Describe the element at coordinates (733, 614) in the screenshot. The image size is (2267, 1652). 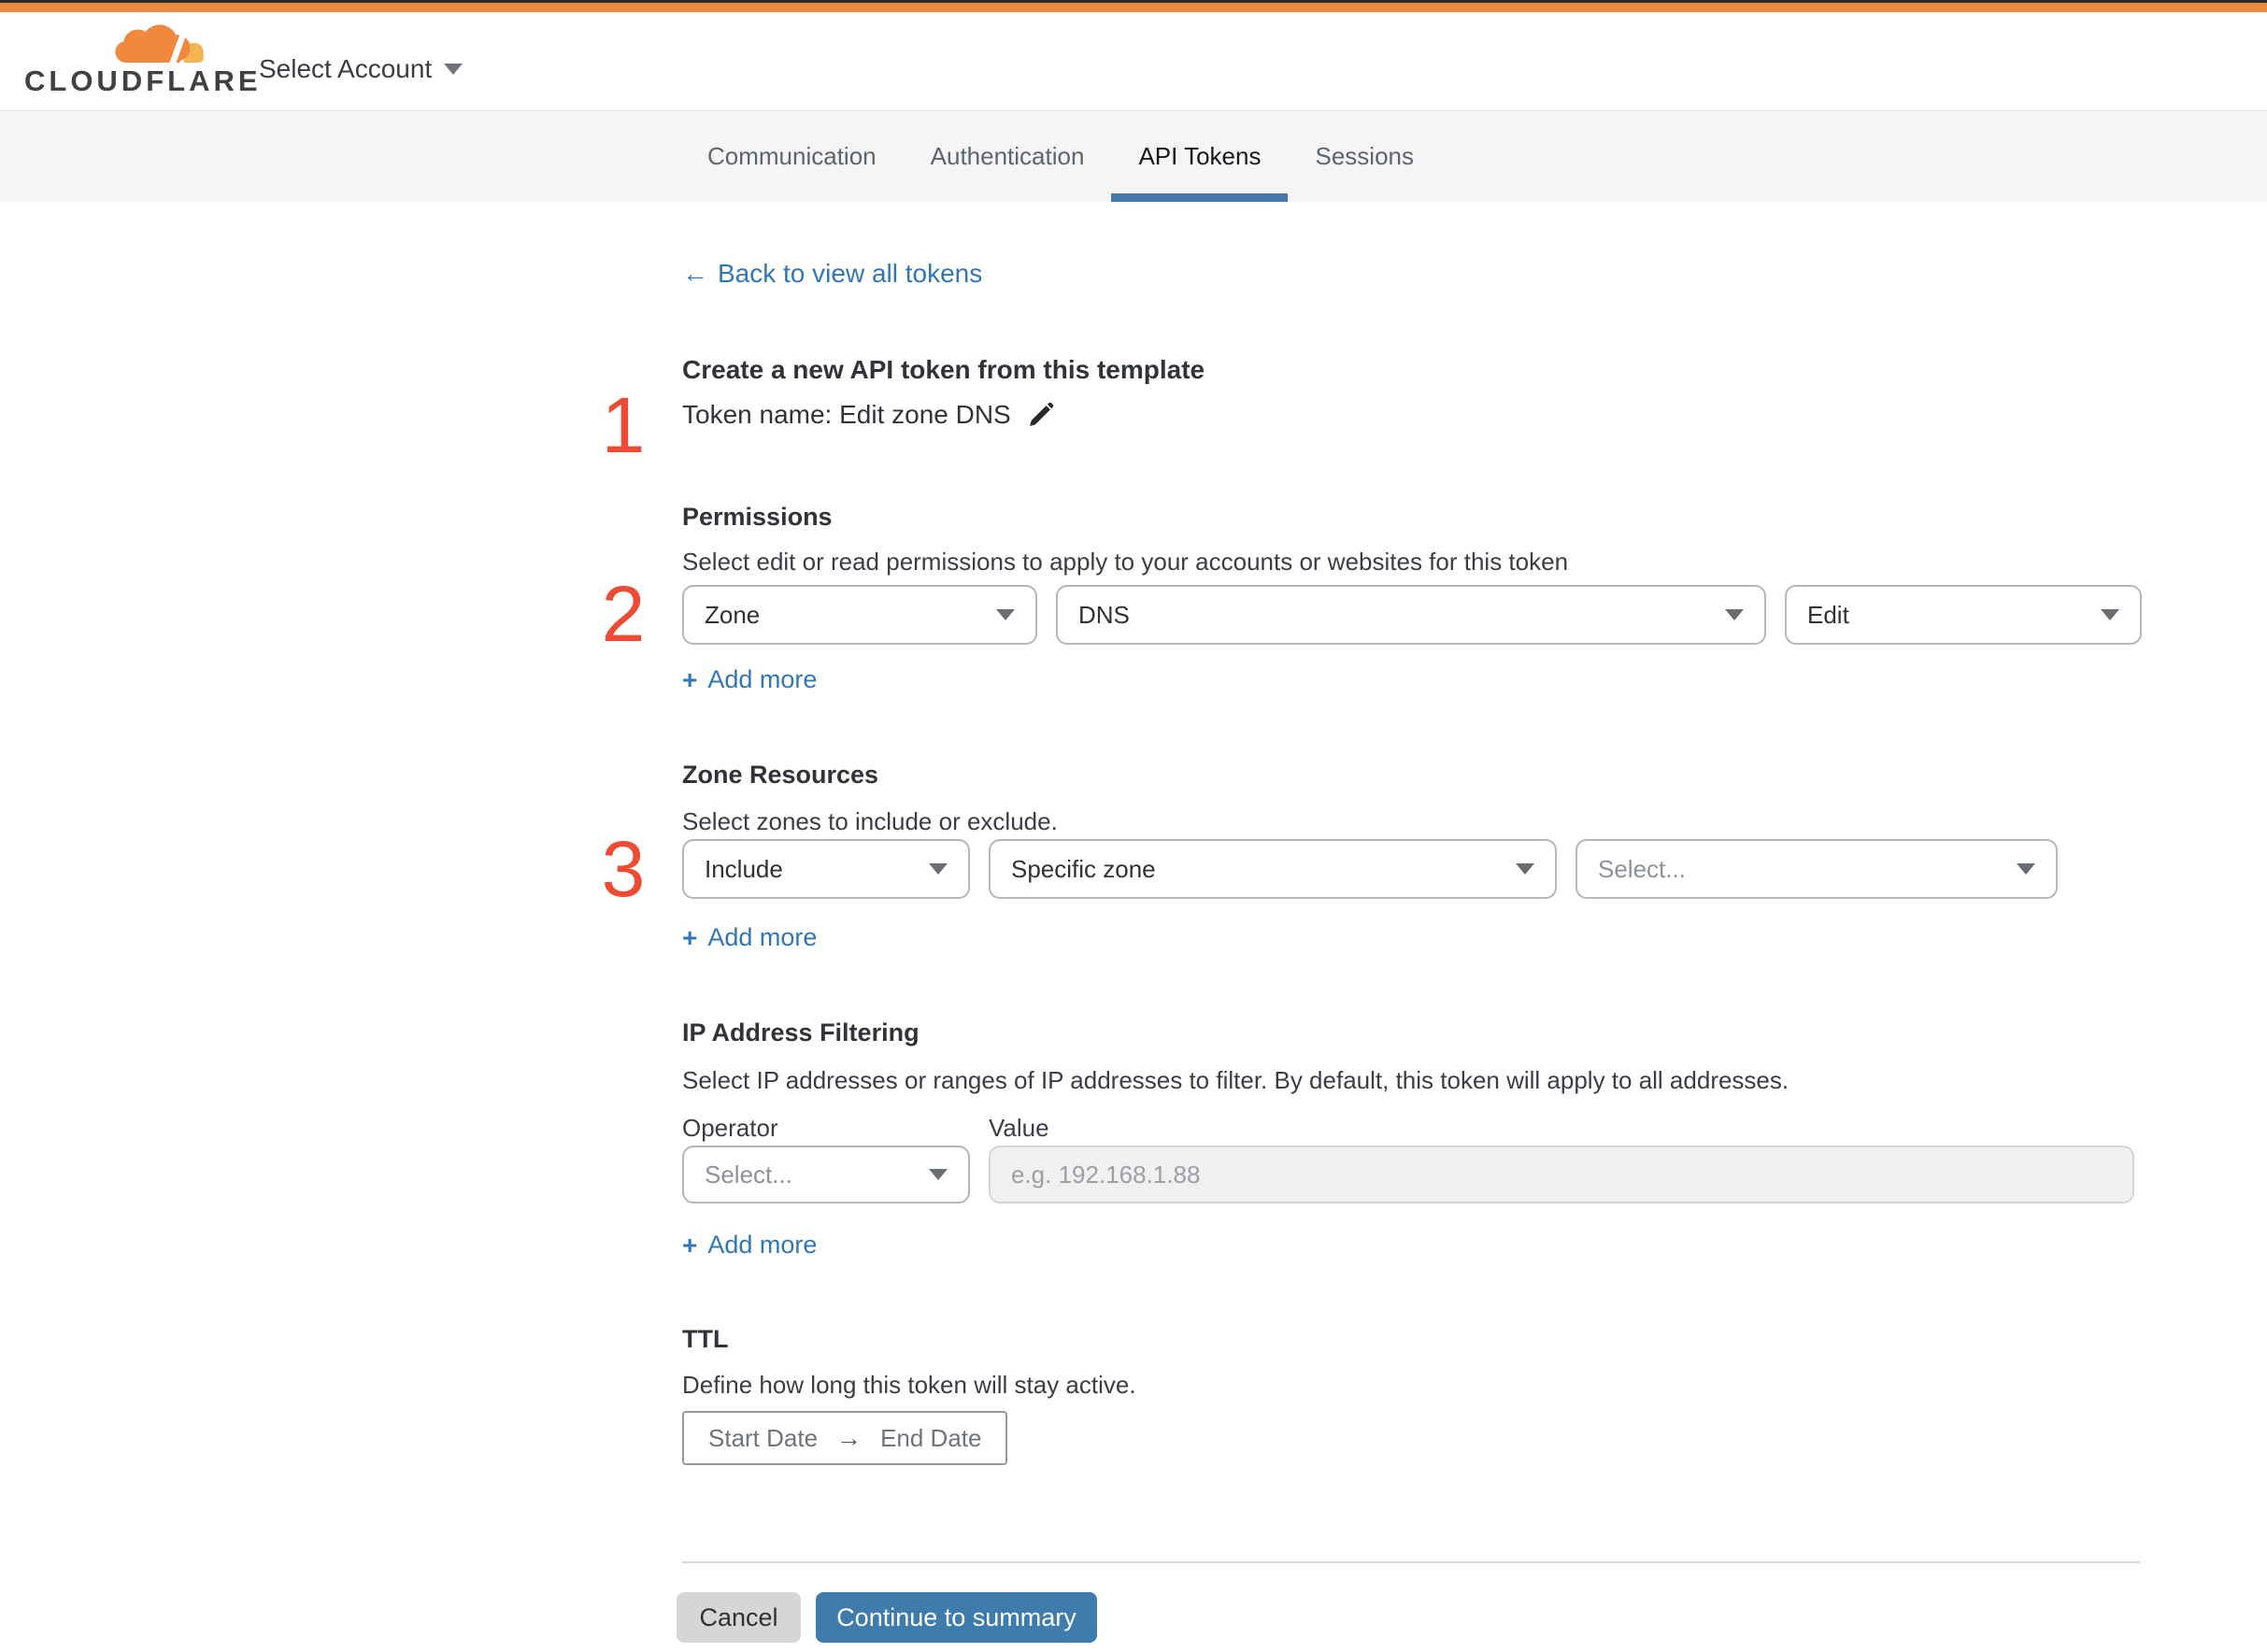
I see `select-value: Zone` at that location.